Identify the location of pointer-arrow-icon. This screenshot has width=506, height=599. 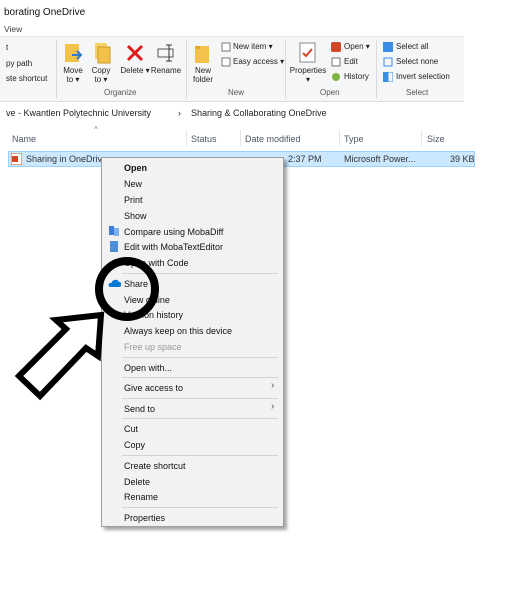
(59, 356).